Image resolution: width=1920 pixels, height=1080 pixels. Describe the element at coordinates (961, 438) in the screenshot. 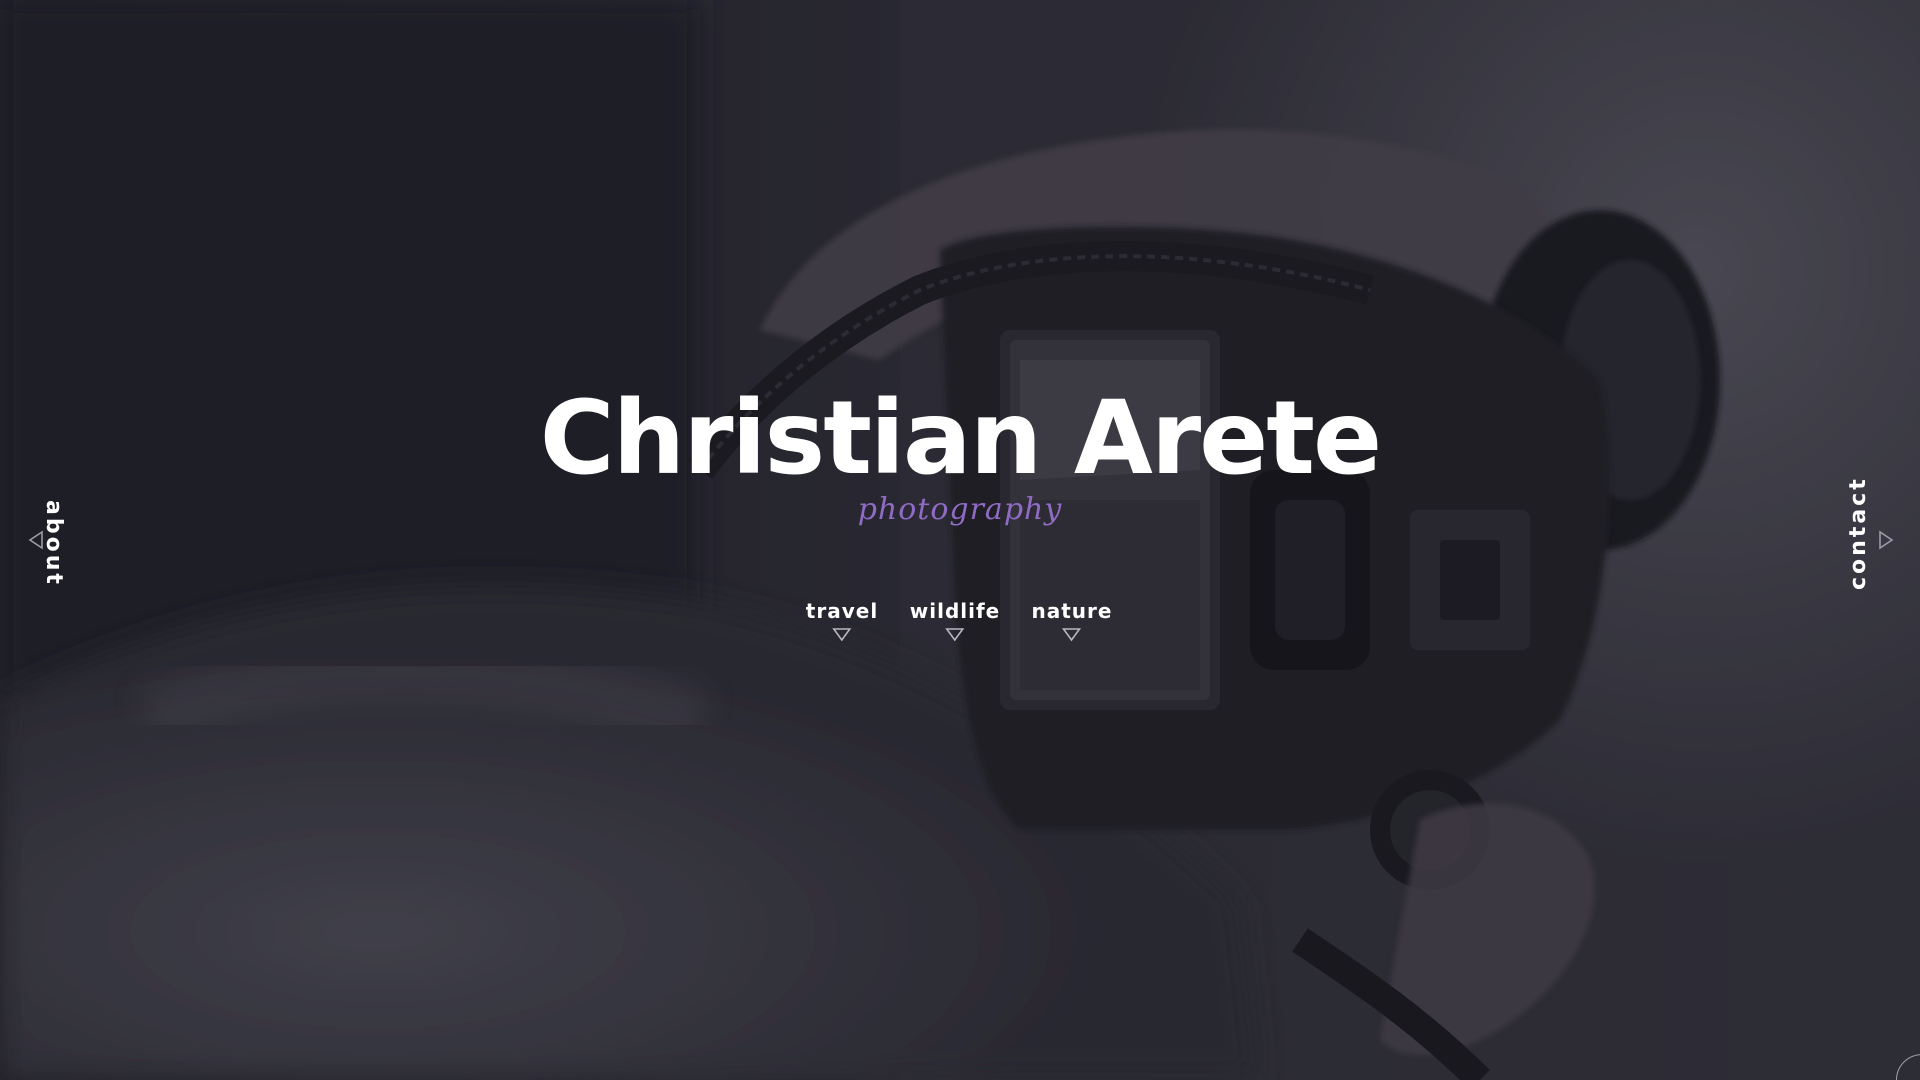

I see `hero-title: Christian Arete` at that location.